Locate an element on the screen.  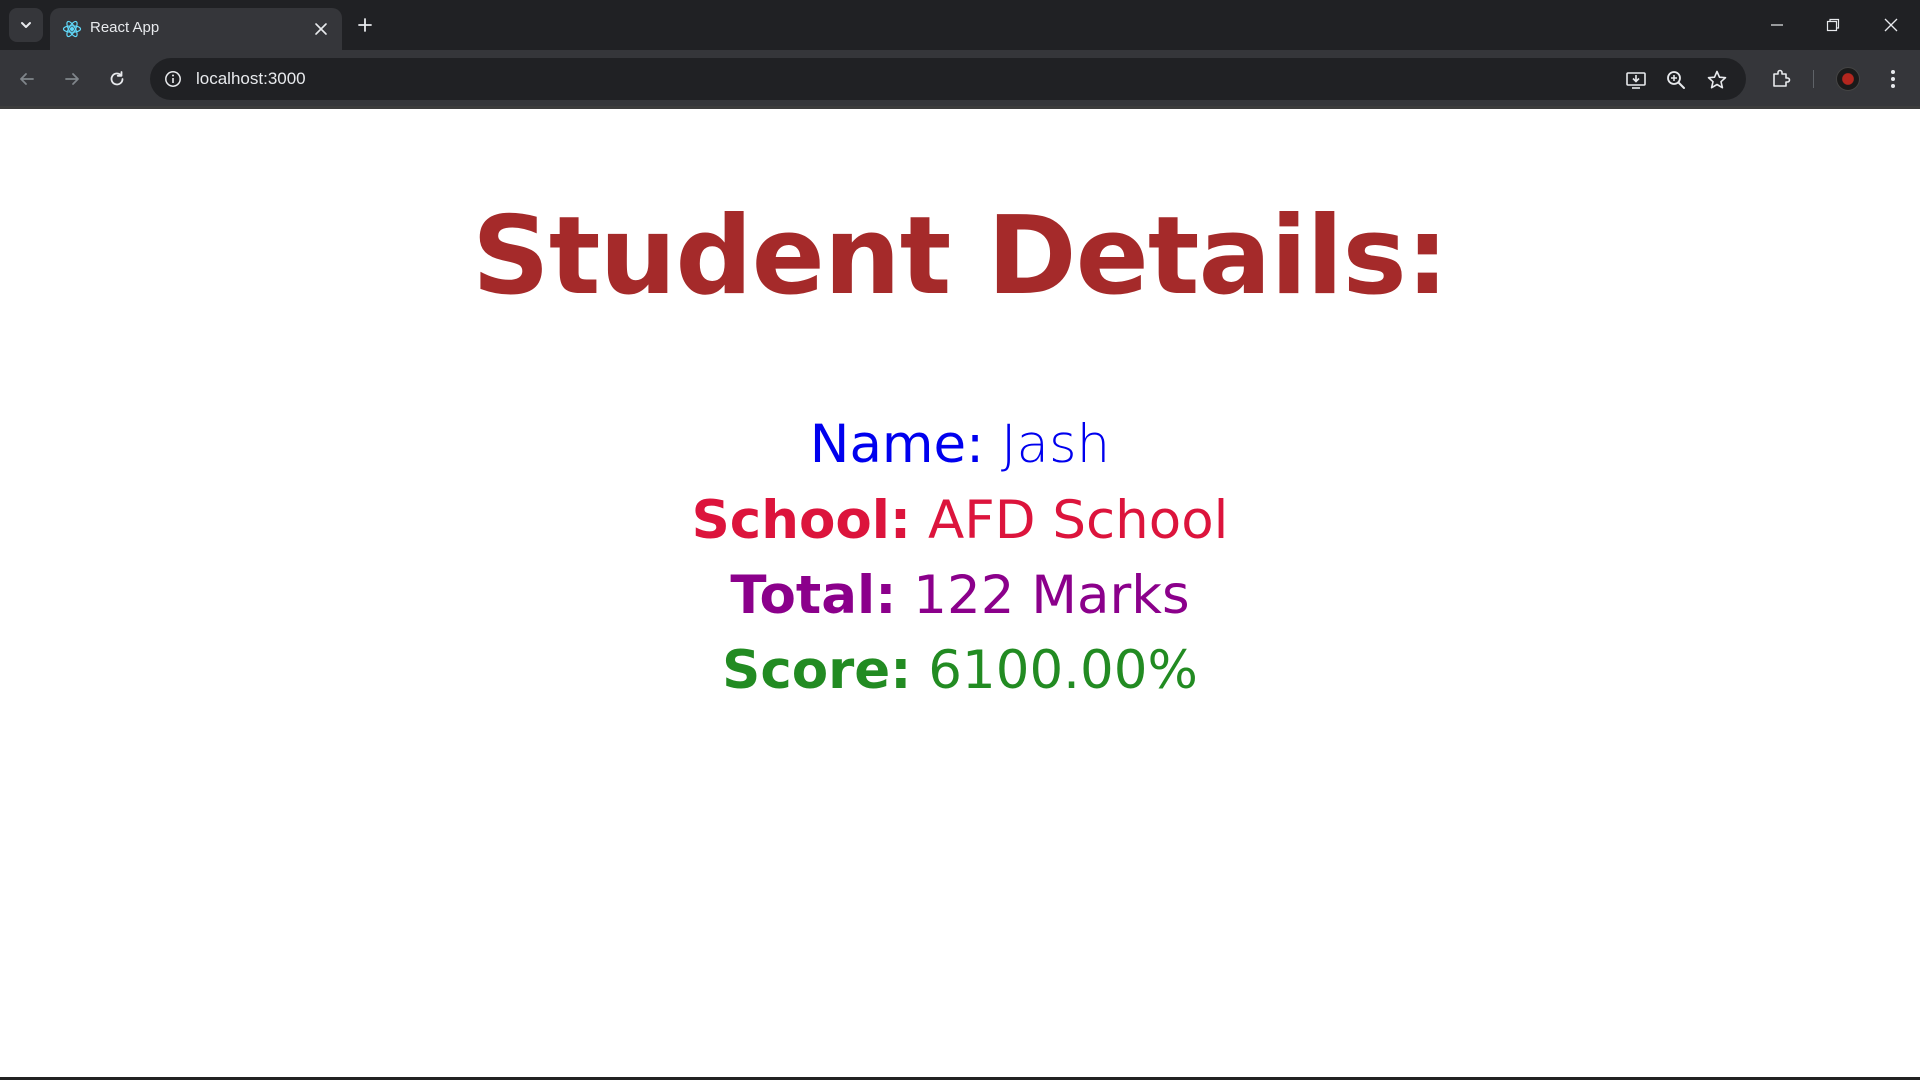
tab-title: React App is located at coordinates (125, 27).